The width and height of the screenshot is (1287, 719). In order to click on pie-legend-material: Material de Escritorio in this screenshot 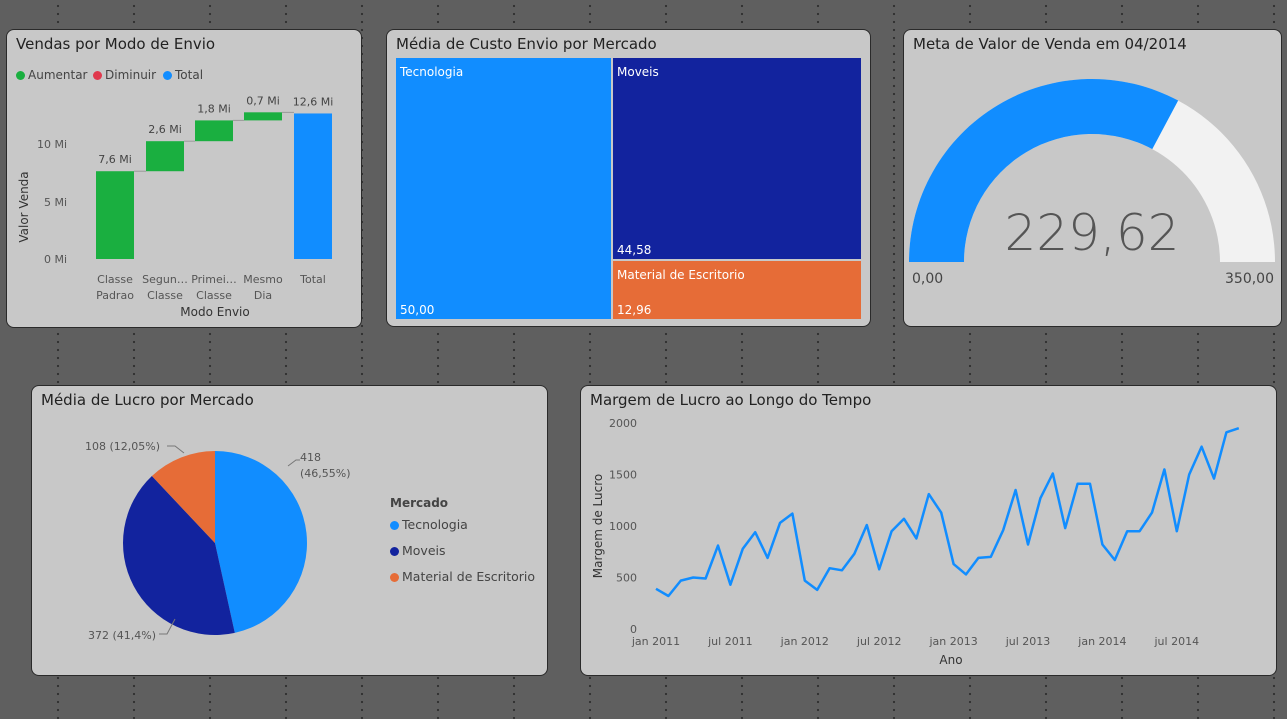, I will do `click(462, 576)`.